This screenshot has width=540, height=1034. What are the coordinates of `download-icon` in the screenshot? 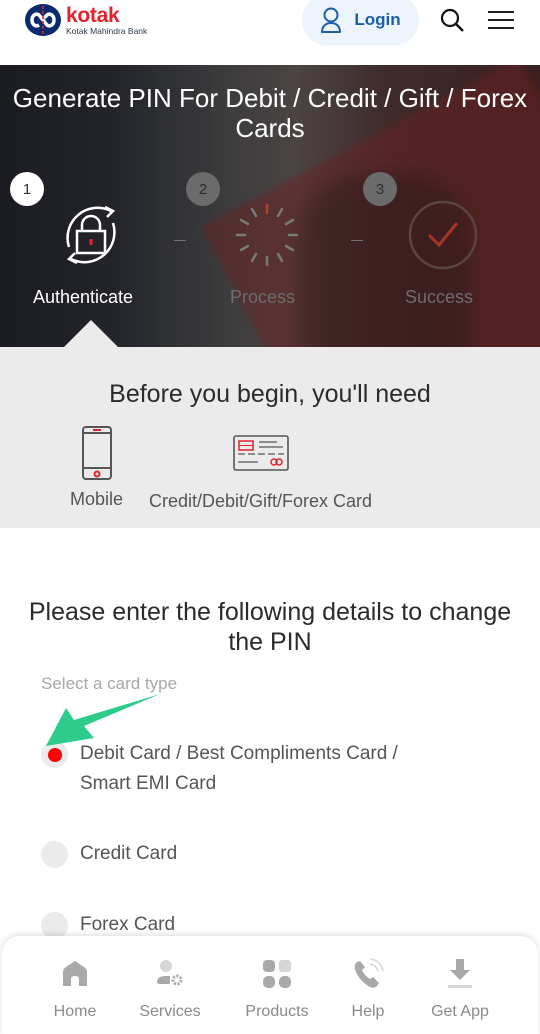 It's located at (460, 973).